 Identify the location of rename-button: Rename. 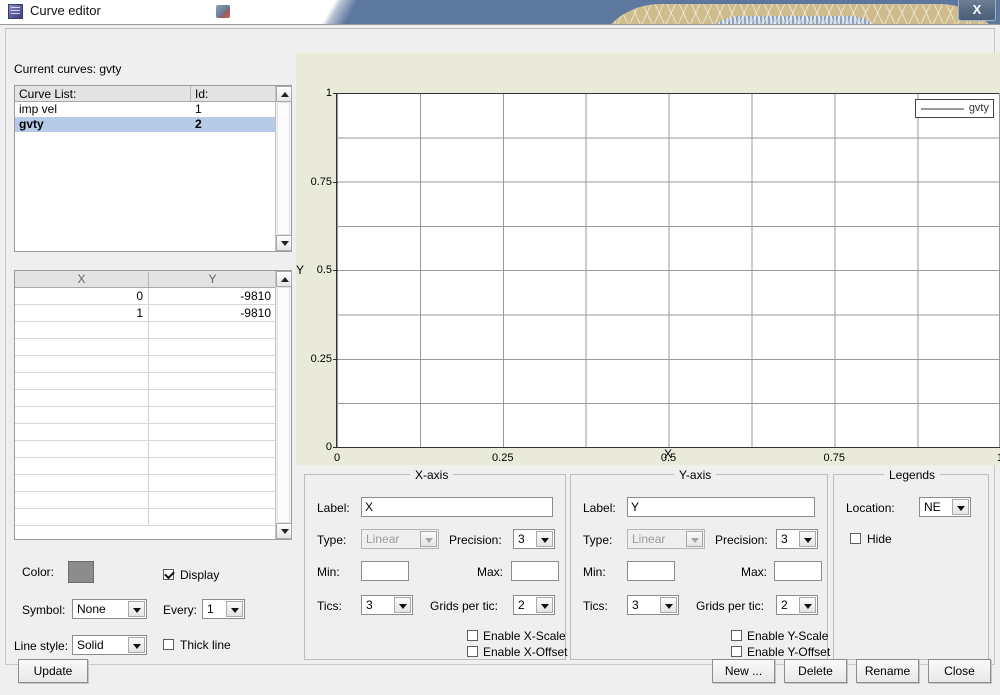
(887, 671).